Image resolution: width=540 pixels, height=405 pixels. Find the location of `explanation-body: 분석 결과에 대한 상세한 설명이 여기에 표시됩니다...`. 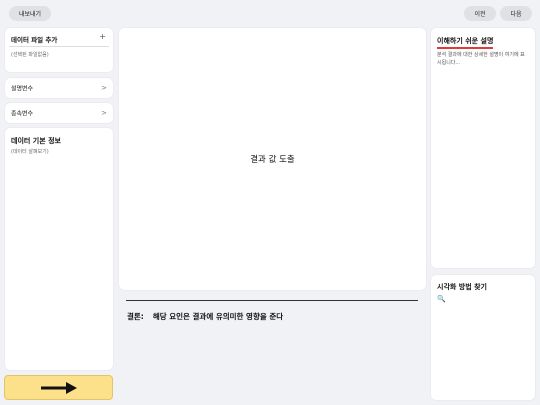

explanation-body: 분석 결과에 대한 상세한 설명이 여기에 표시됩니다... is located at coordinates (481, 59).